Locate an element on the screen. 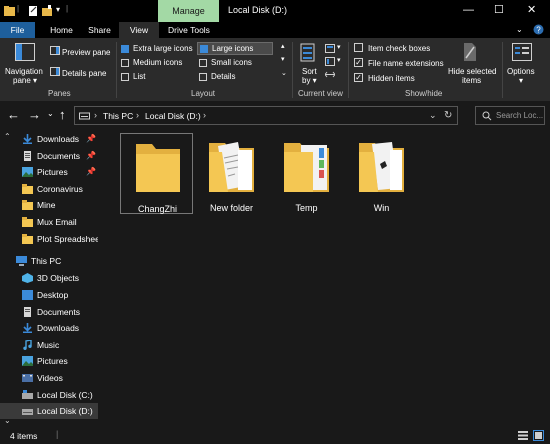 This screenshot has width=550, height=444. layout-large-icons: Large icons is located at coordinates (235, 48).